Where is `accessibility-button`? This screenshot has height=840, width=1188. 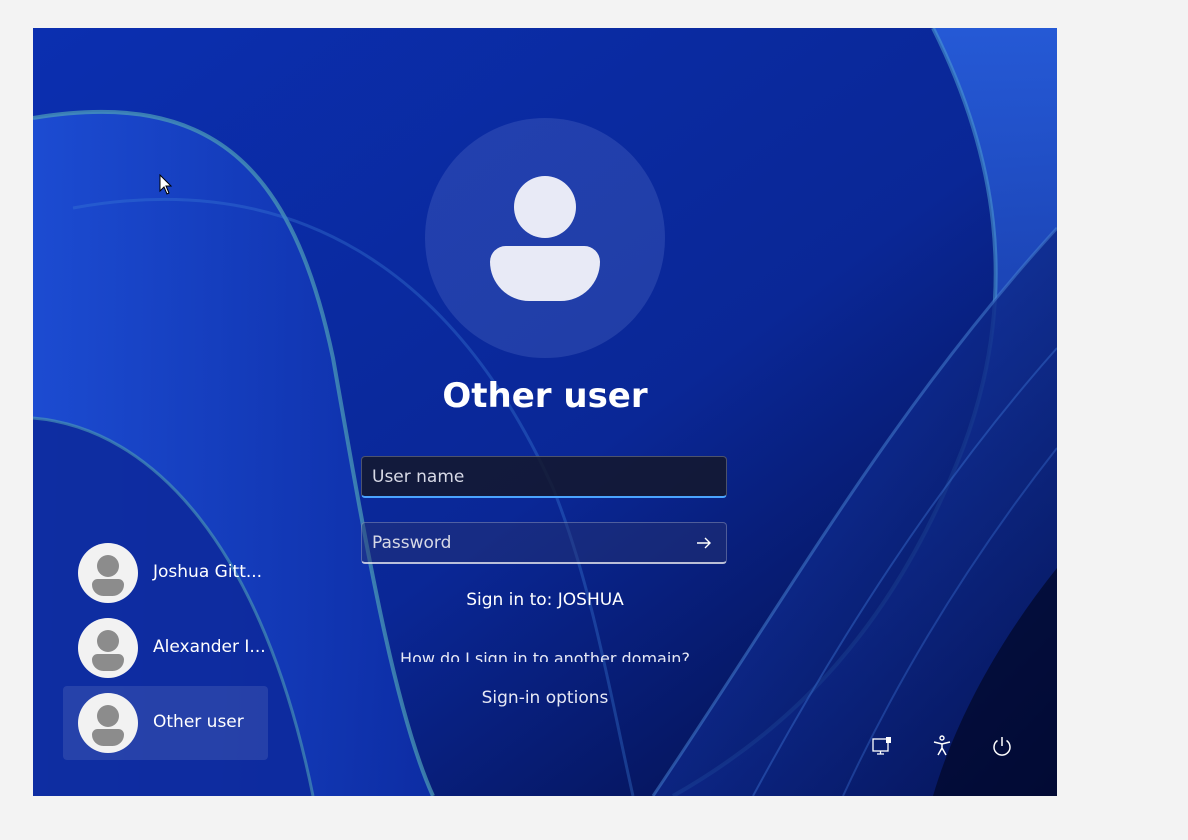
accessibility-button is located at coordinates (942, 746).